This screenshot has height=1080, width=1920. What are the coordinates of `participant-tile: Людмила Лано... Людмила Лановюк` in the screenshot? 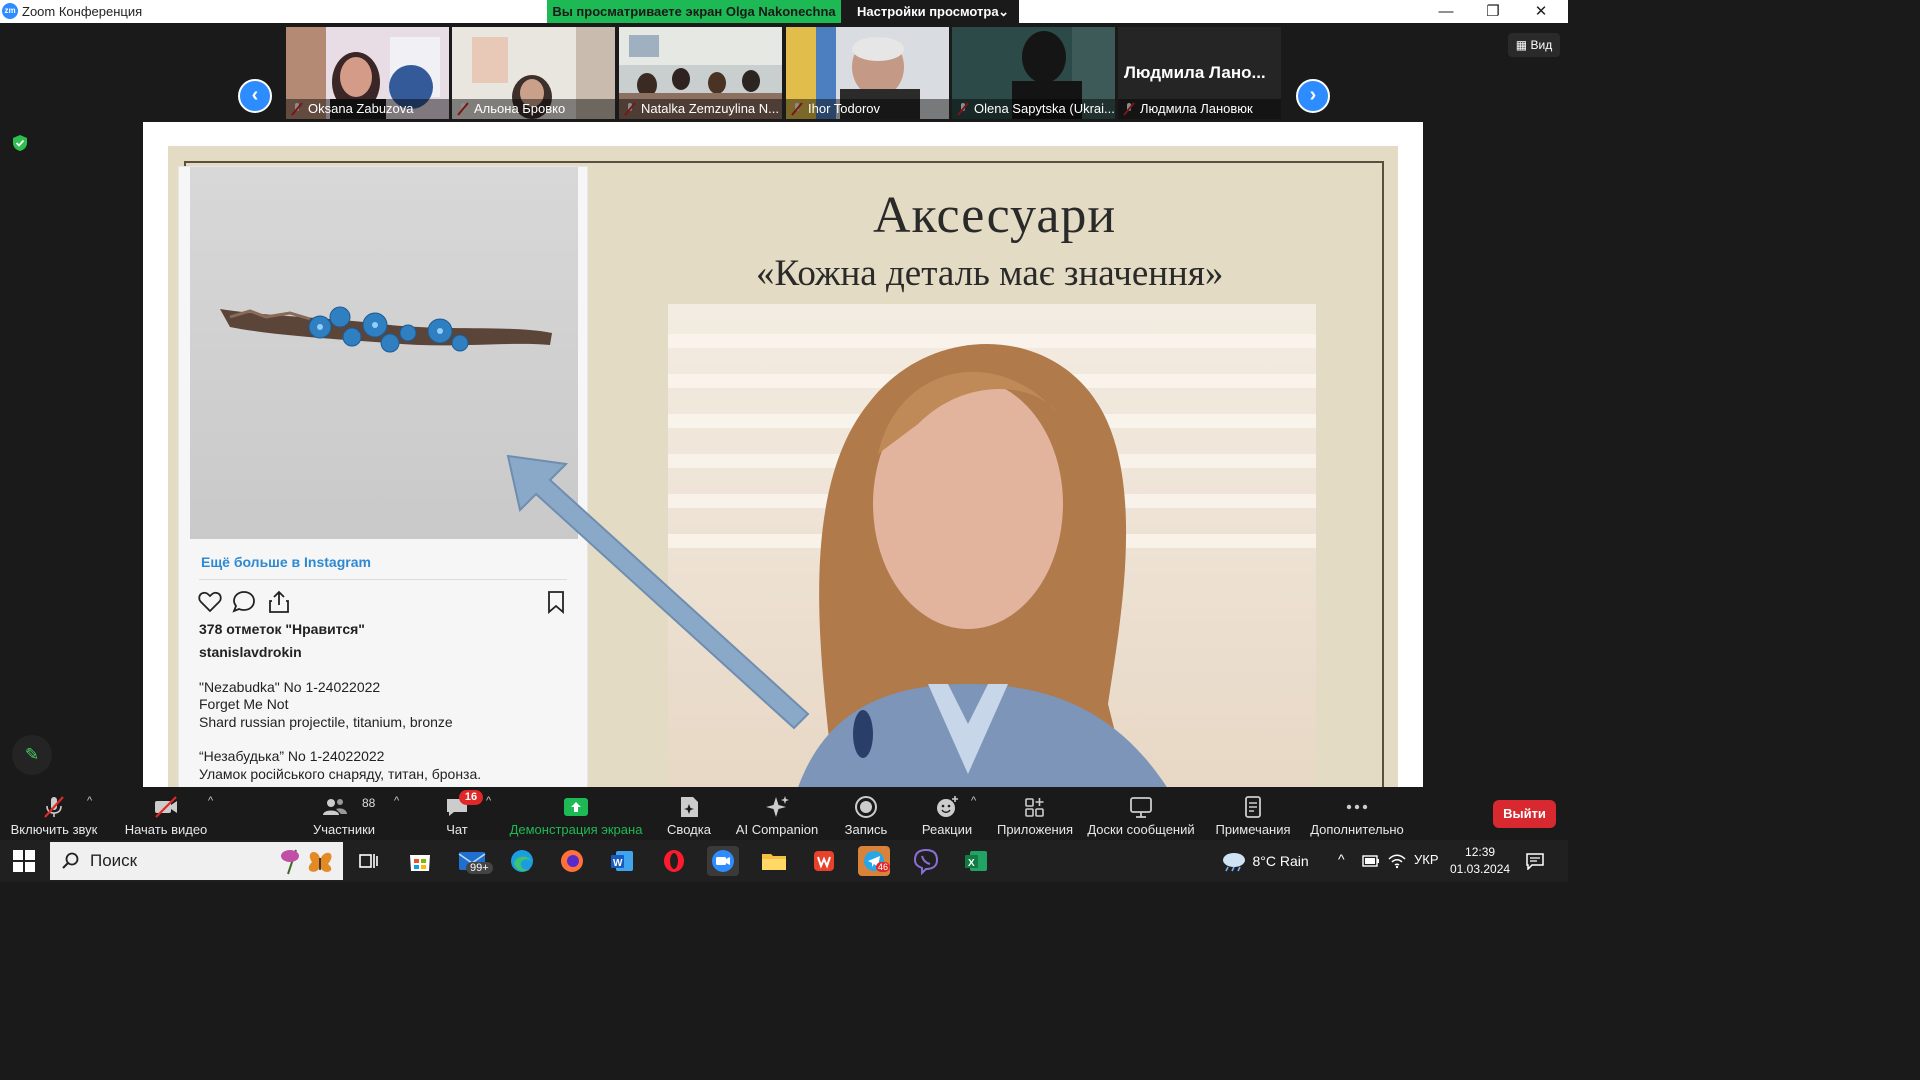 It's located at (1199, 73).